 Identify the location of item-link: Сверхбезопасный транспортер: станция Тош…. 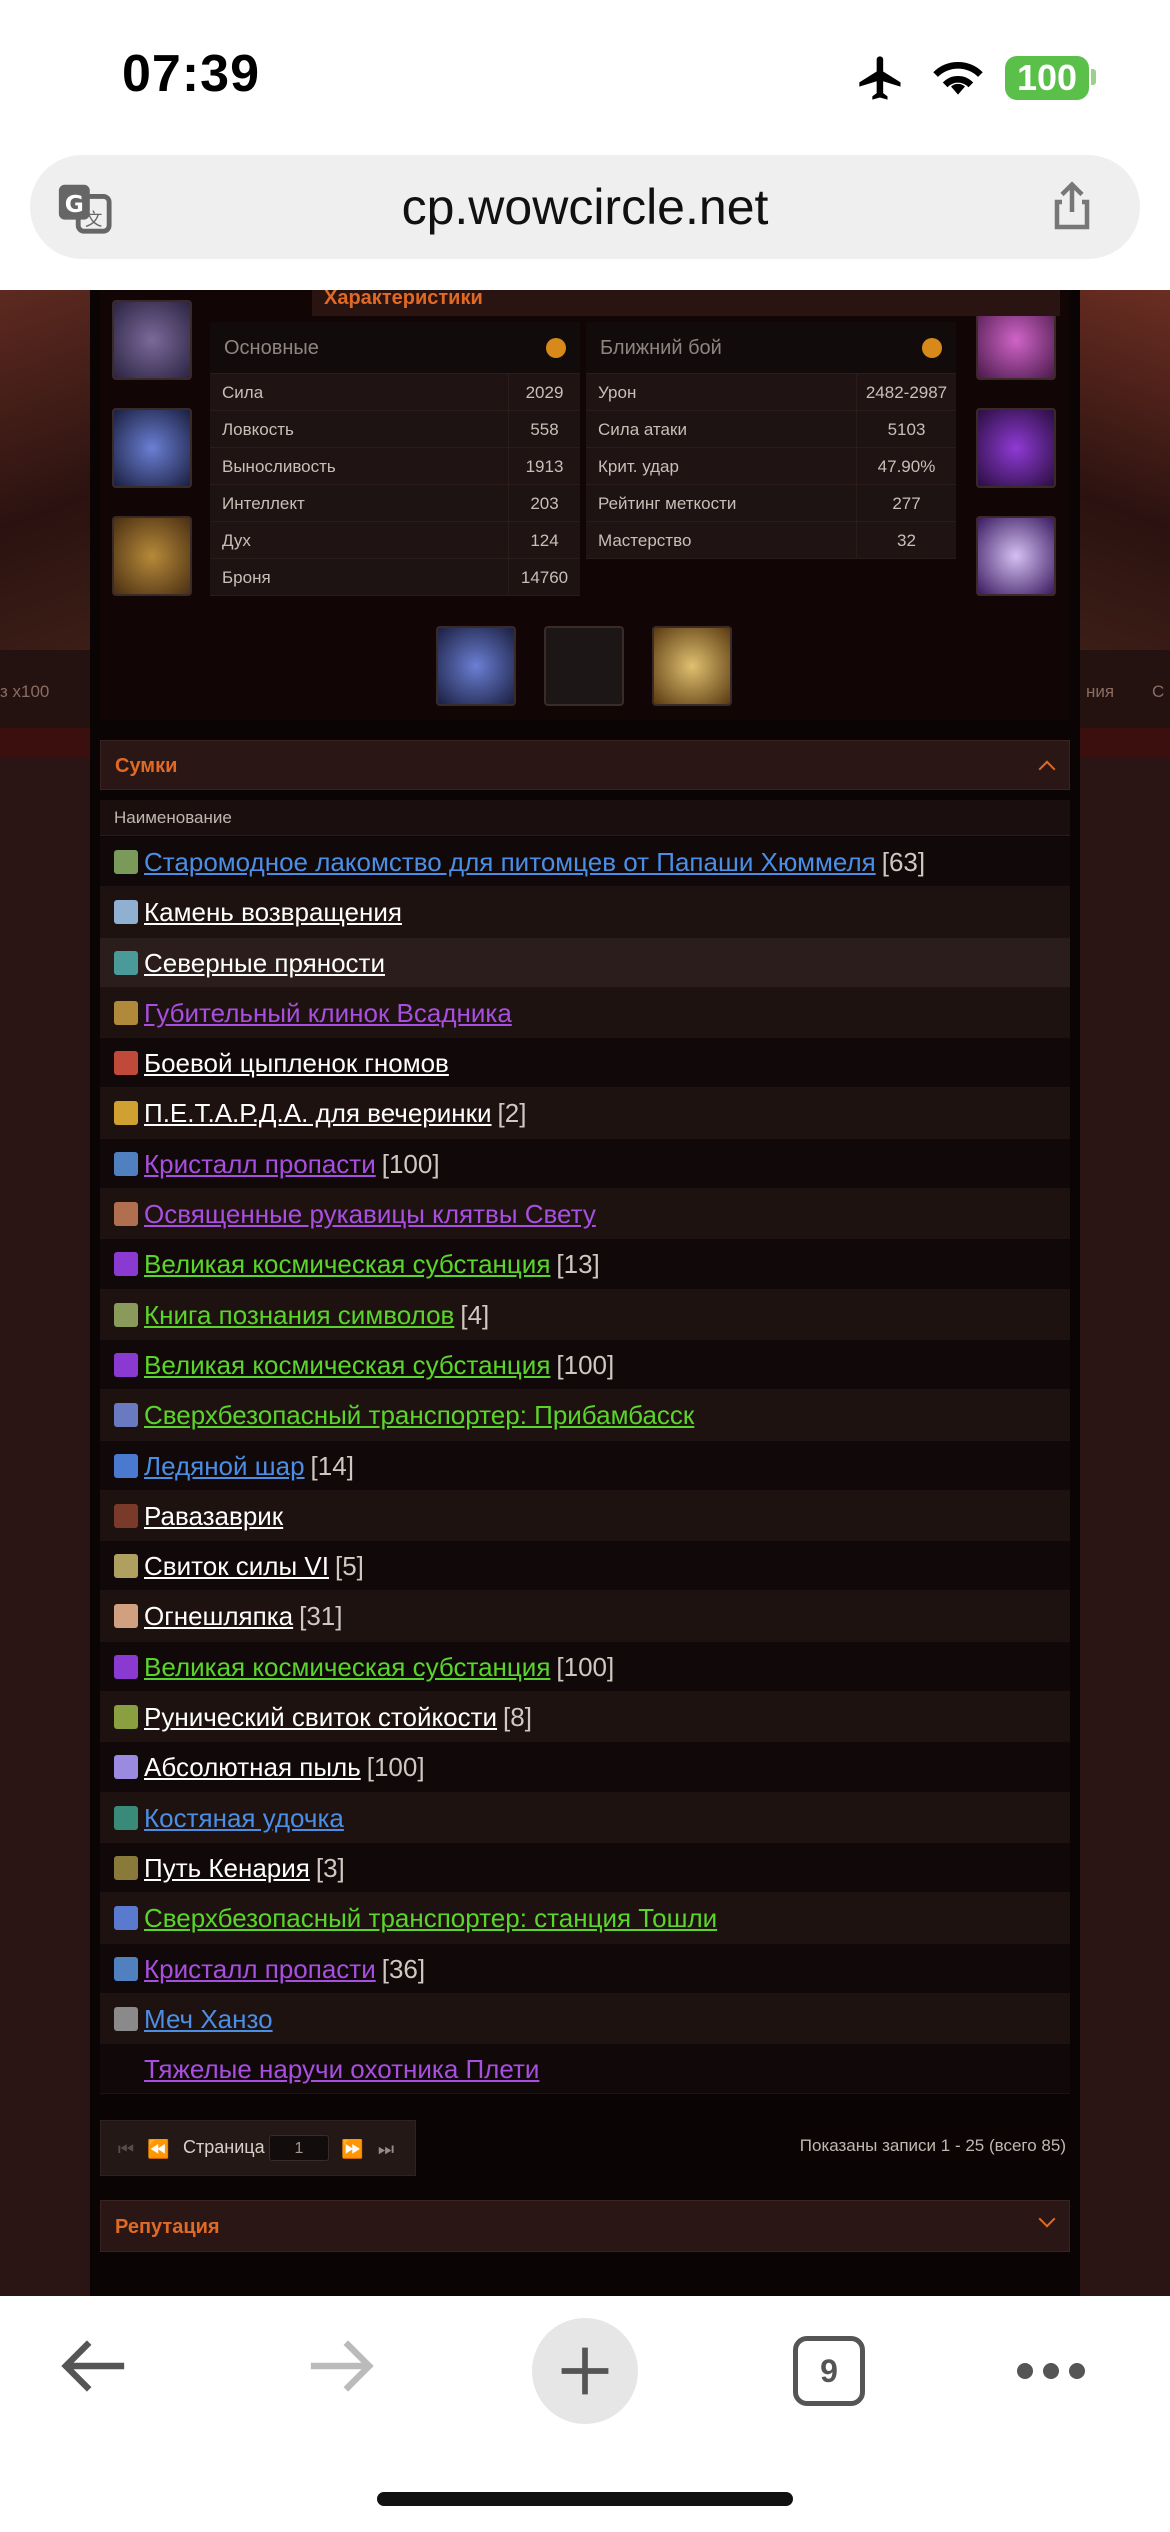
(430, 1918).